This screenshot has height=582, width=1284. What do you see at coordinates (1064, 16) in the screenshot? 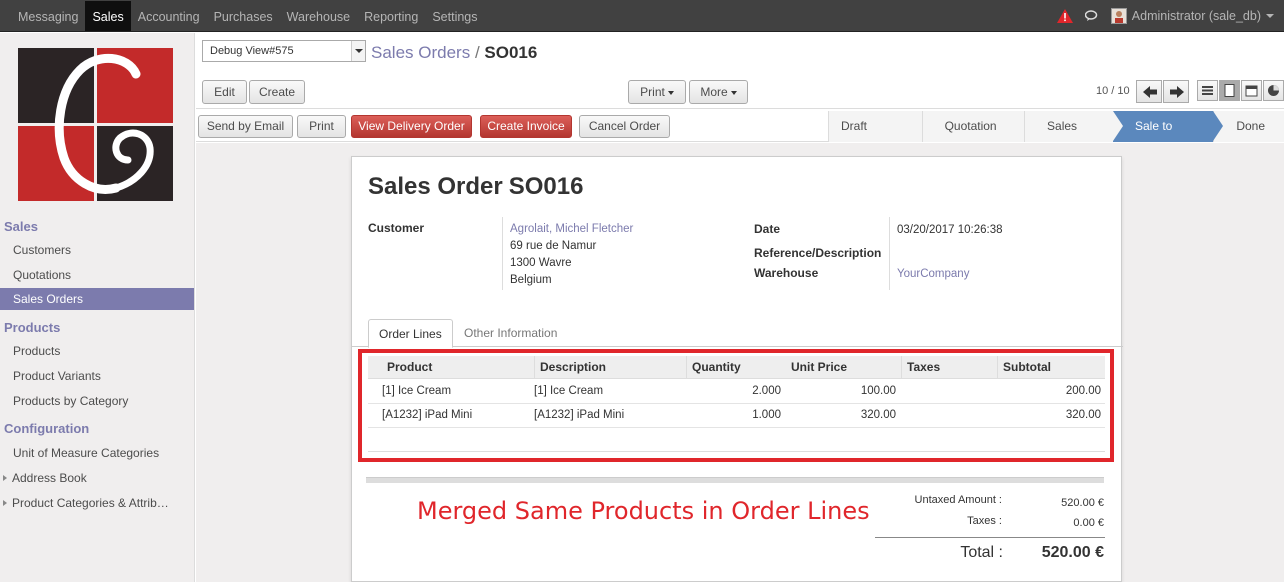
I see `warning-icon` at bounding box center [1064, 16].